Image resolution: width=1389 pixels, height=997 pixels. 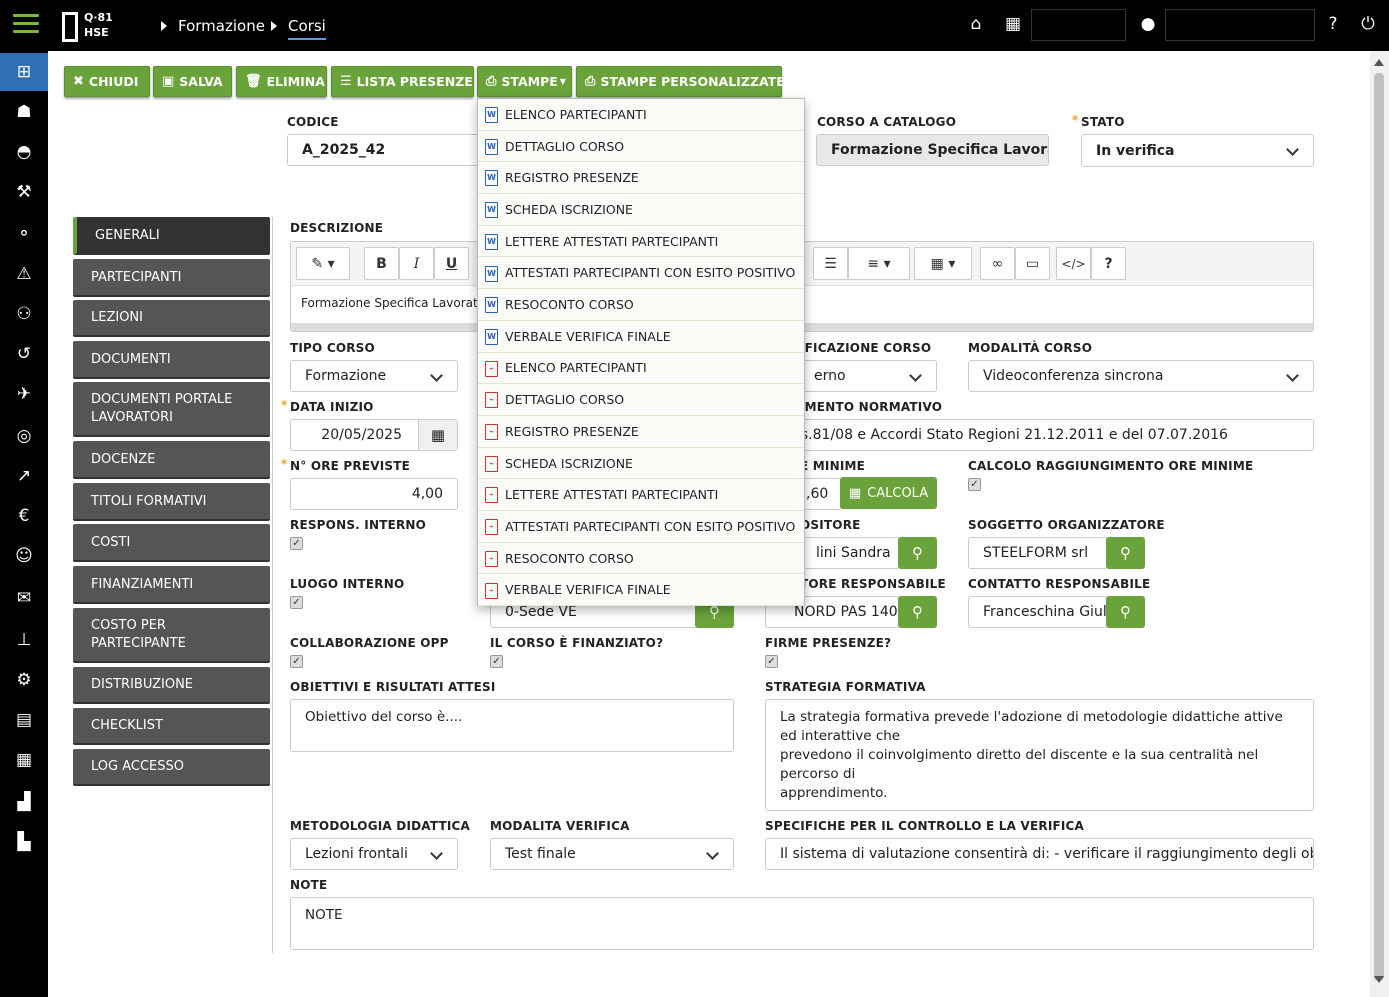 What do you see at coordinates (1078, 25) in the screenshot?
I see `company-selector` at bounding box center [1078, 25].